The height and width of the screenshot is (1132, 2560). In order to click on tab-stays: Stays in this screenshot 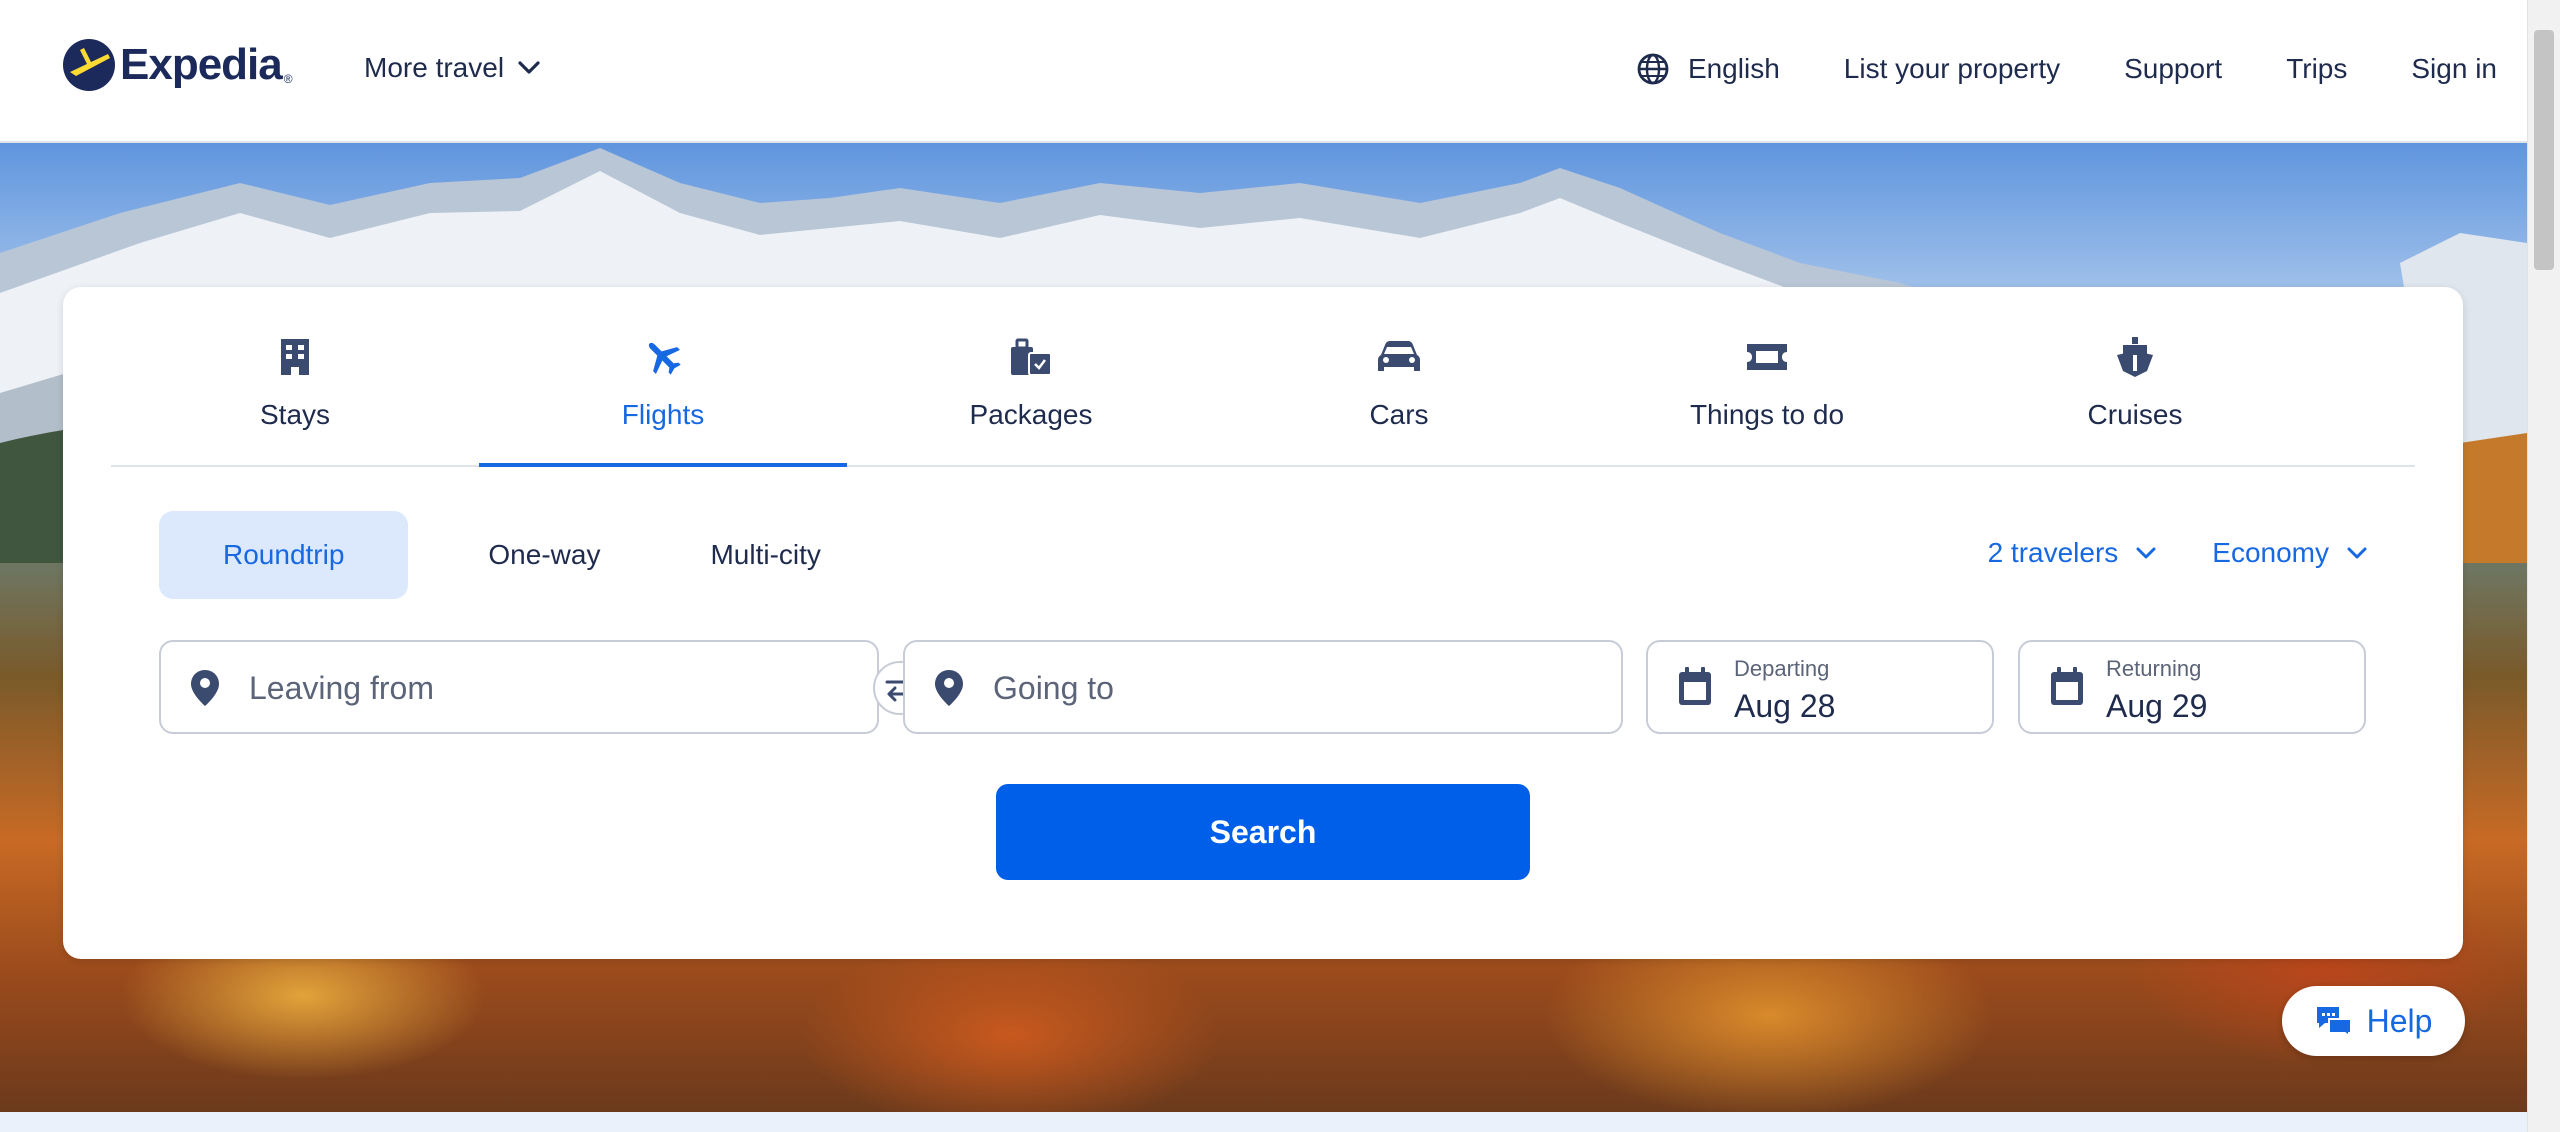, I will do `click(295, 376)`.